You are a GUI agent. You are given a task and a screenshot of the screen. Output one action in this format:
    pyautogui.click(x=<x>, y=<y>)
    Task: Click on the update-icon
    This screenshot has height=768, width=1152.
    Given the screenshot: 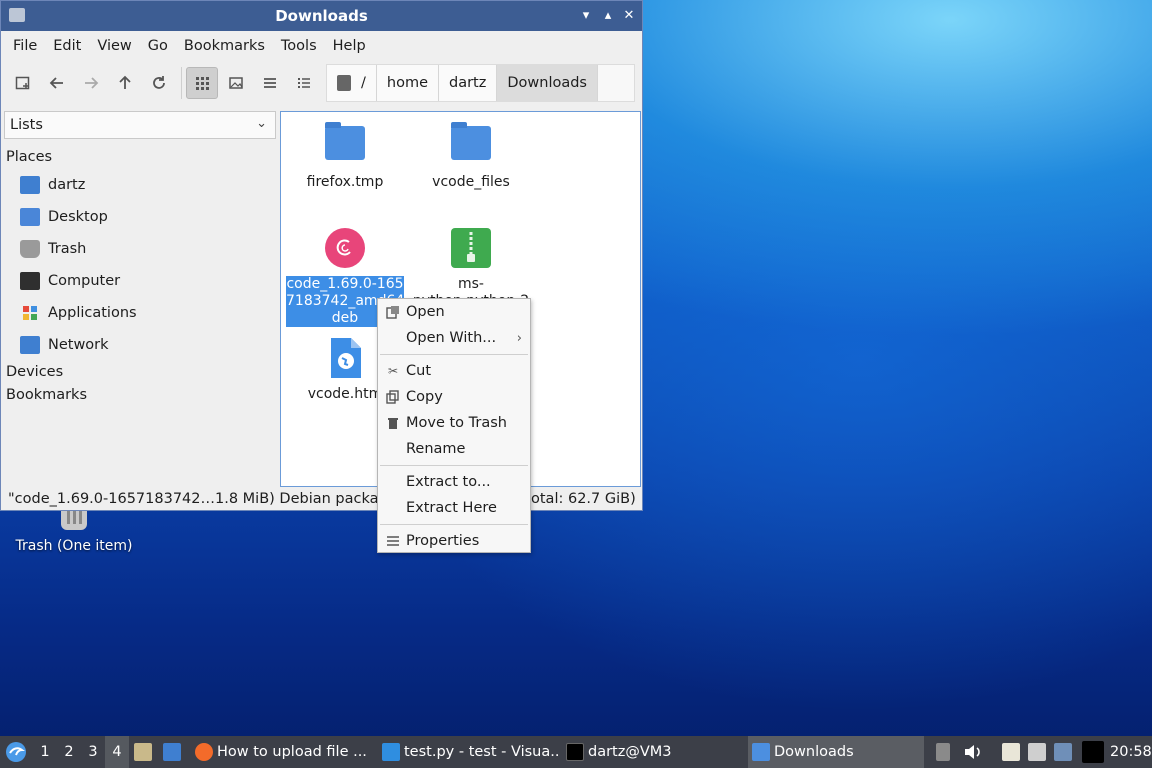 What is the action you would take?
    pyautogui.click(x=943, y=752)
    